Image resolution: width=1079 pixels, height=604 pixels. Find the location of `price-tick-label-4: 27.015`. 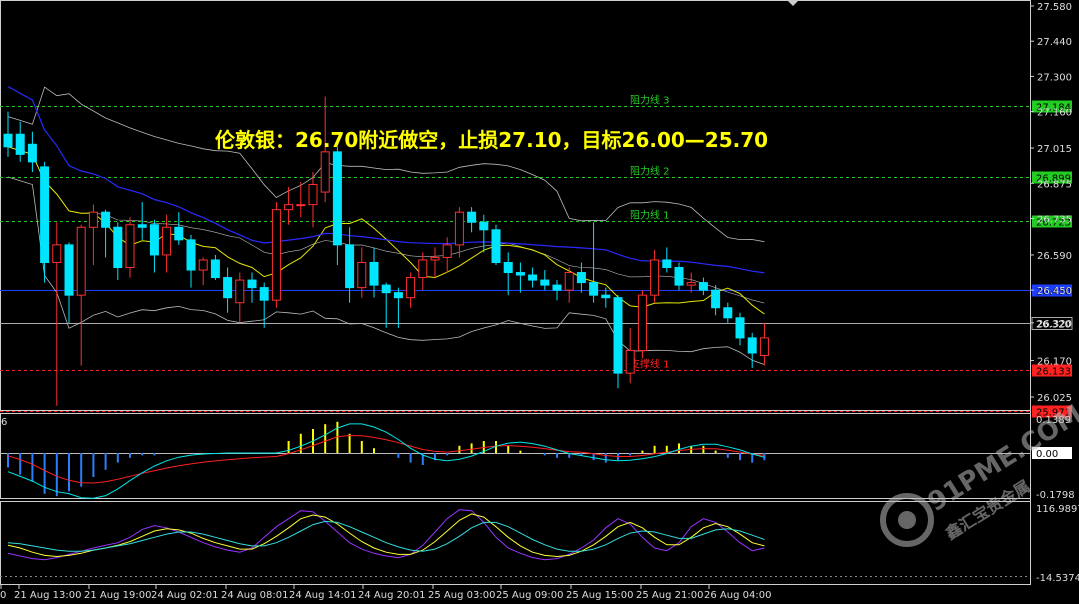

price-tick-label-4: 27.015 is located at coordinates (1054, 149).